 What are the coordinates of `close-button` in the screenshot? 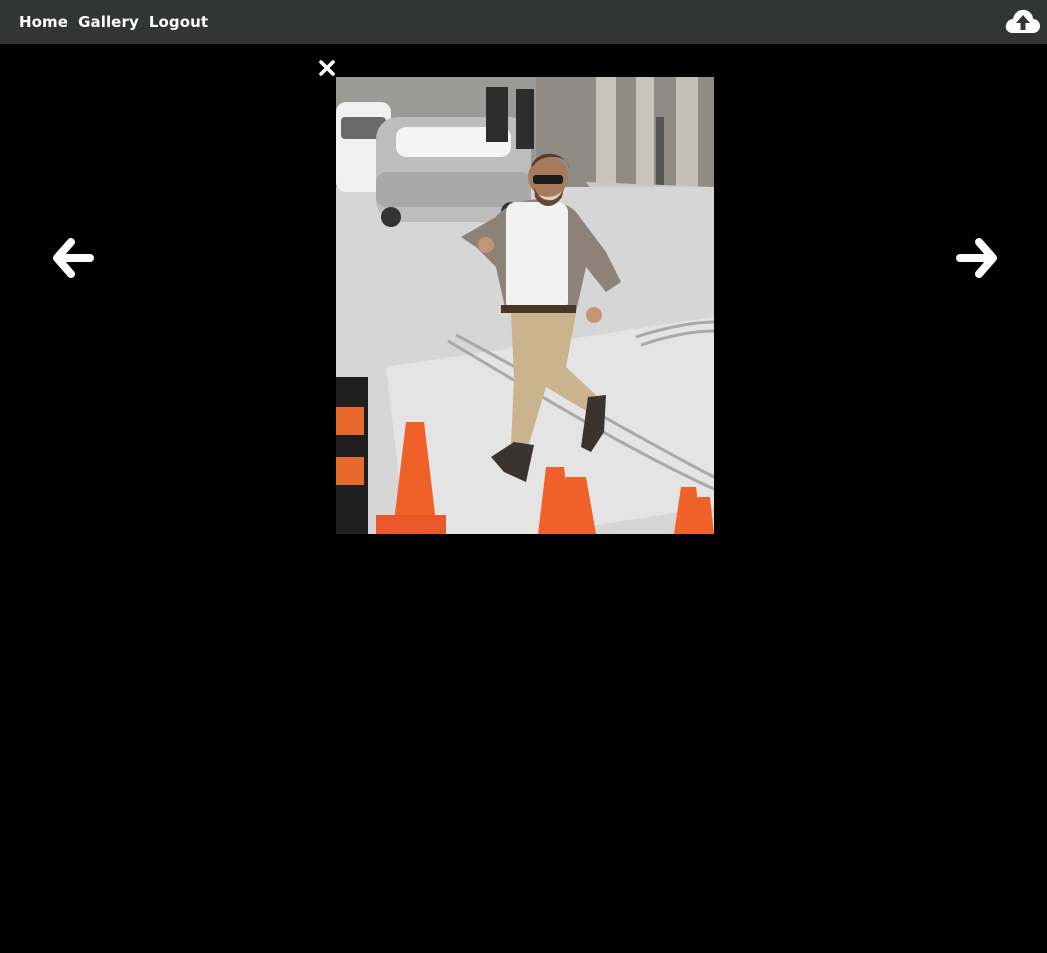 It's located at (327, 68).